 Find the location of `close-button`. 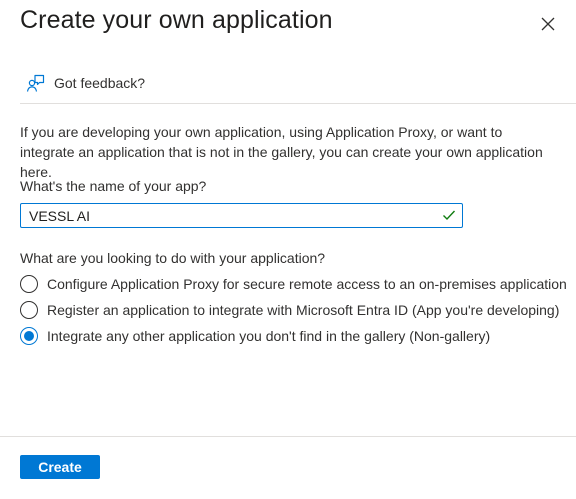

close-button is located at coordinates (548, 24).